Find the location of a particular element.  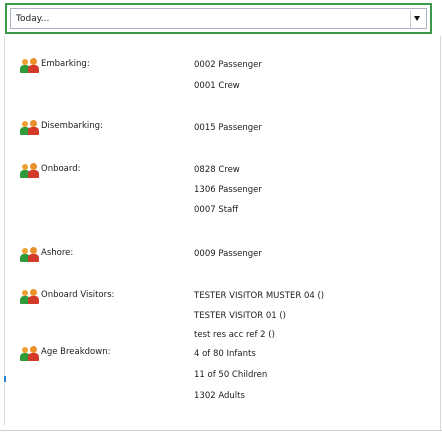

ashore-value: 0009 Passenger is located at coordinates (228, 254).